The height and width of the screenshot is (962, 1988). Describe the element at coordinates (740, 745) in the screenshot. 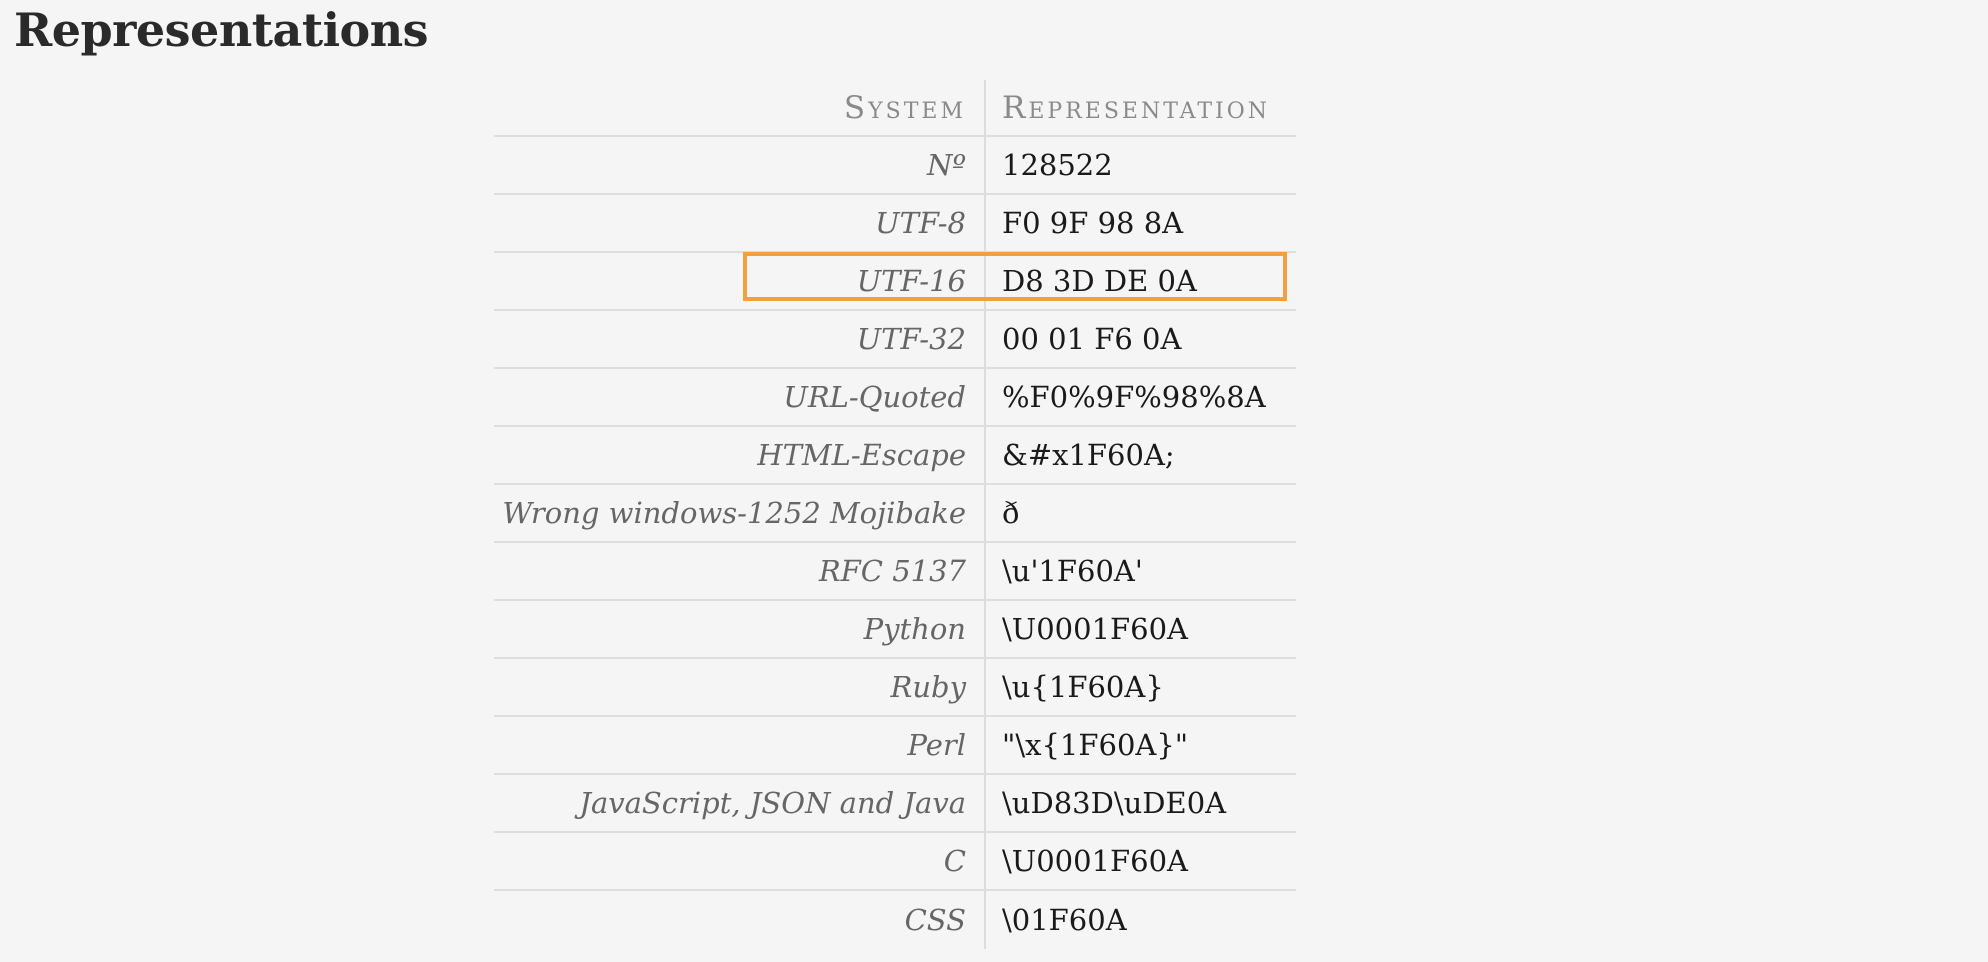

I see `system-cell: Perl` at that location.